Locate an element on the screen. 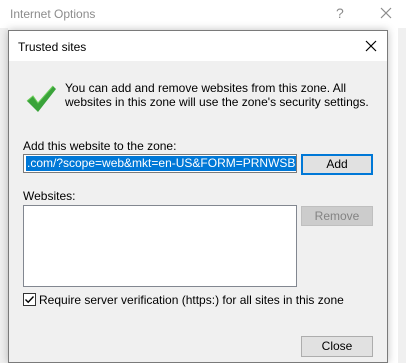 Image resolution: width=406 pixels, height=363 pixels. close-icon is located at coordinates (371, 46).